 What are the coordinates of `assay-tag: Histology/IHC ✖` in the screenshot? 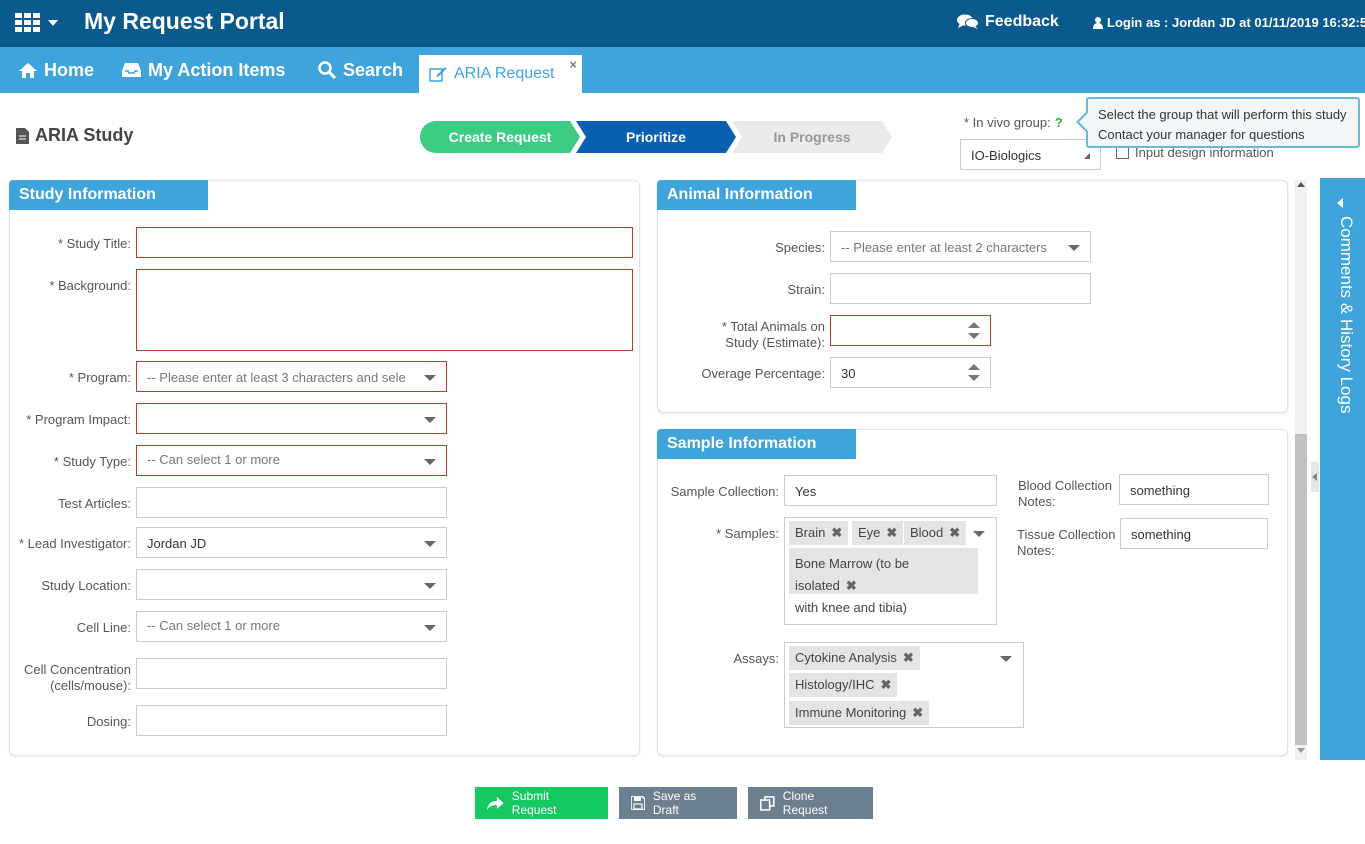 It's located at (843, 685).